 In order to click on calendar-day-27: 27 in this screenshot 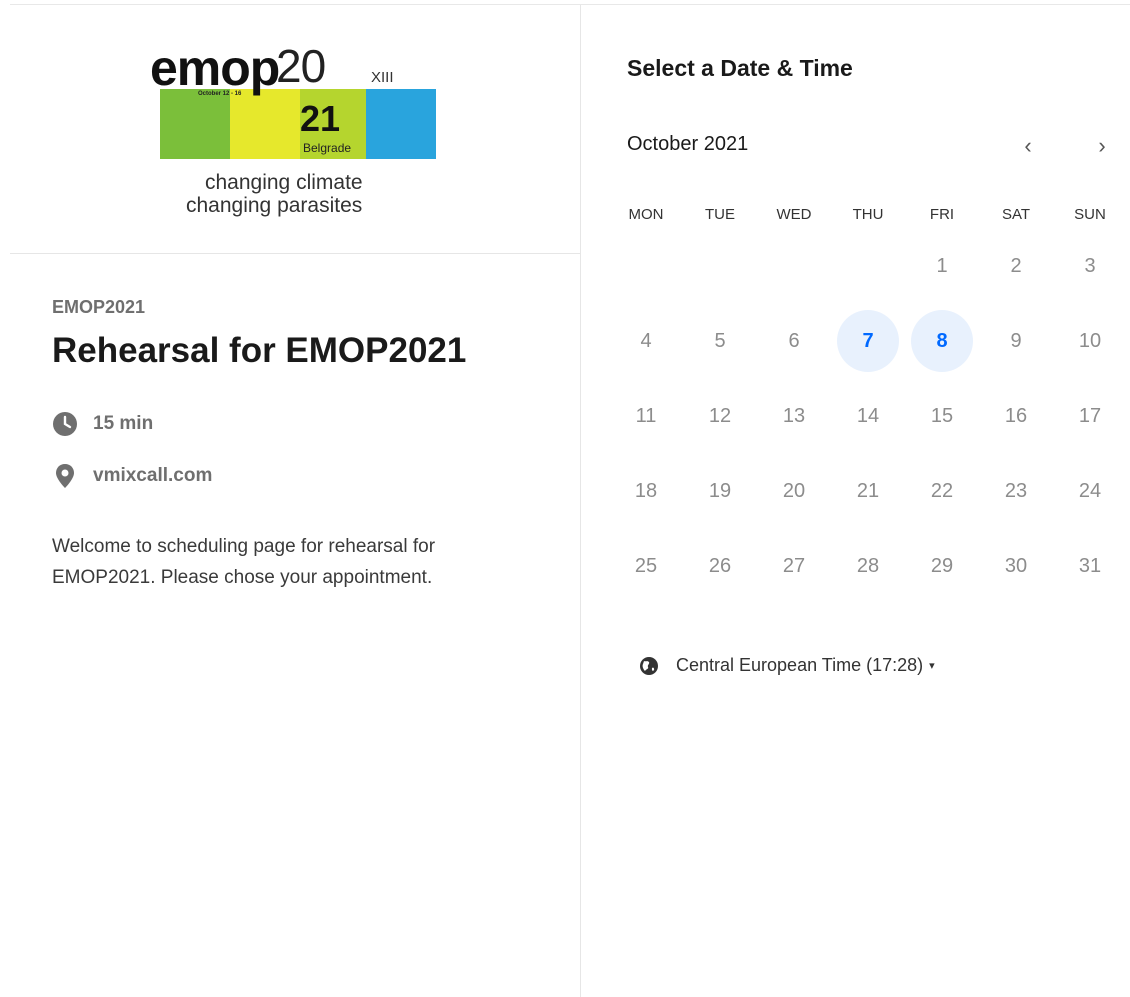, I will do `click(794, 565)`.